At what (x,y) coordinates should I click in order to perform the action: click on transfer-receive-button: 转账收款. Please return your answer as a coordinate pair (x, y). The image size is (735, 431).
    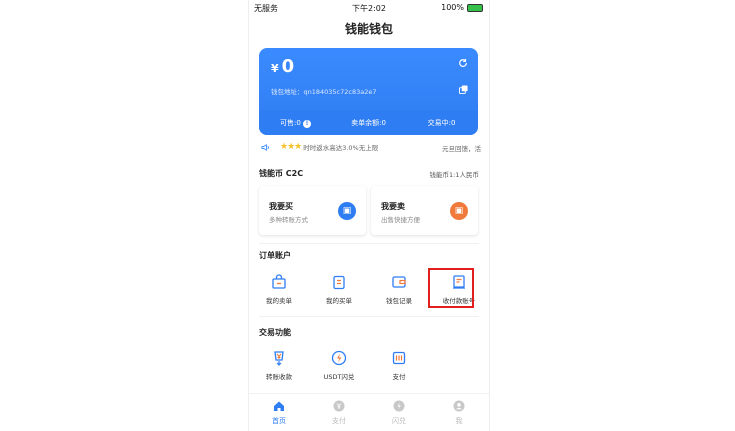
    Looking at the image, I should click on (279, 364).